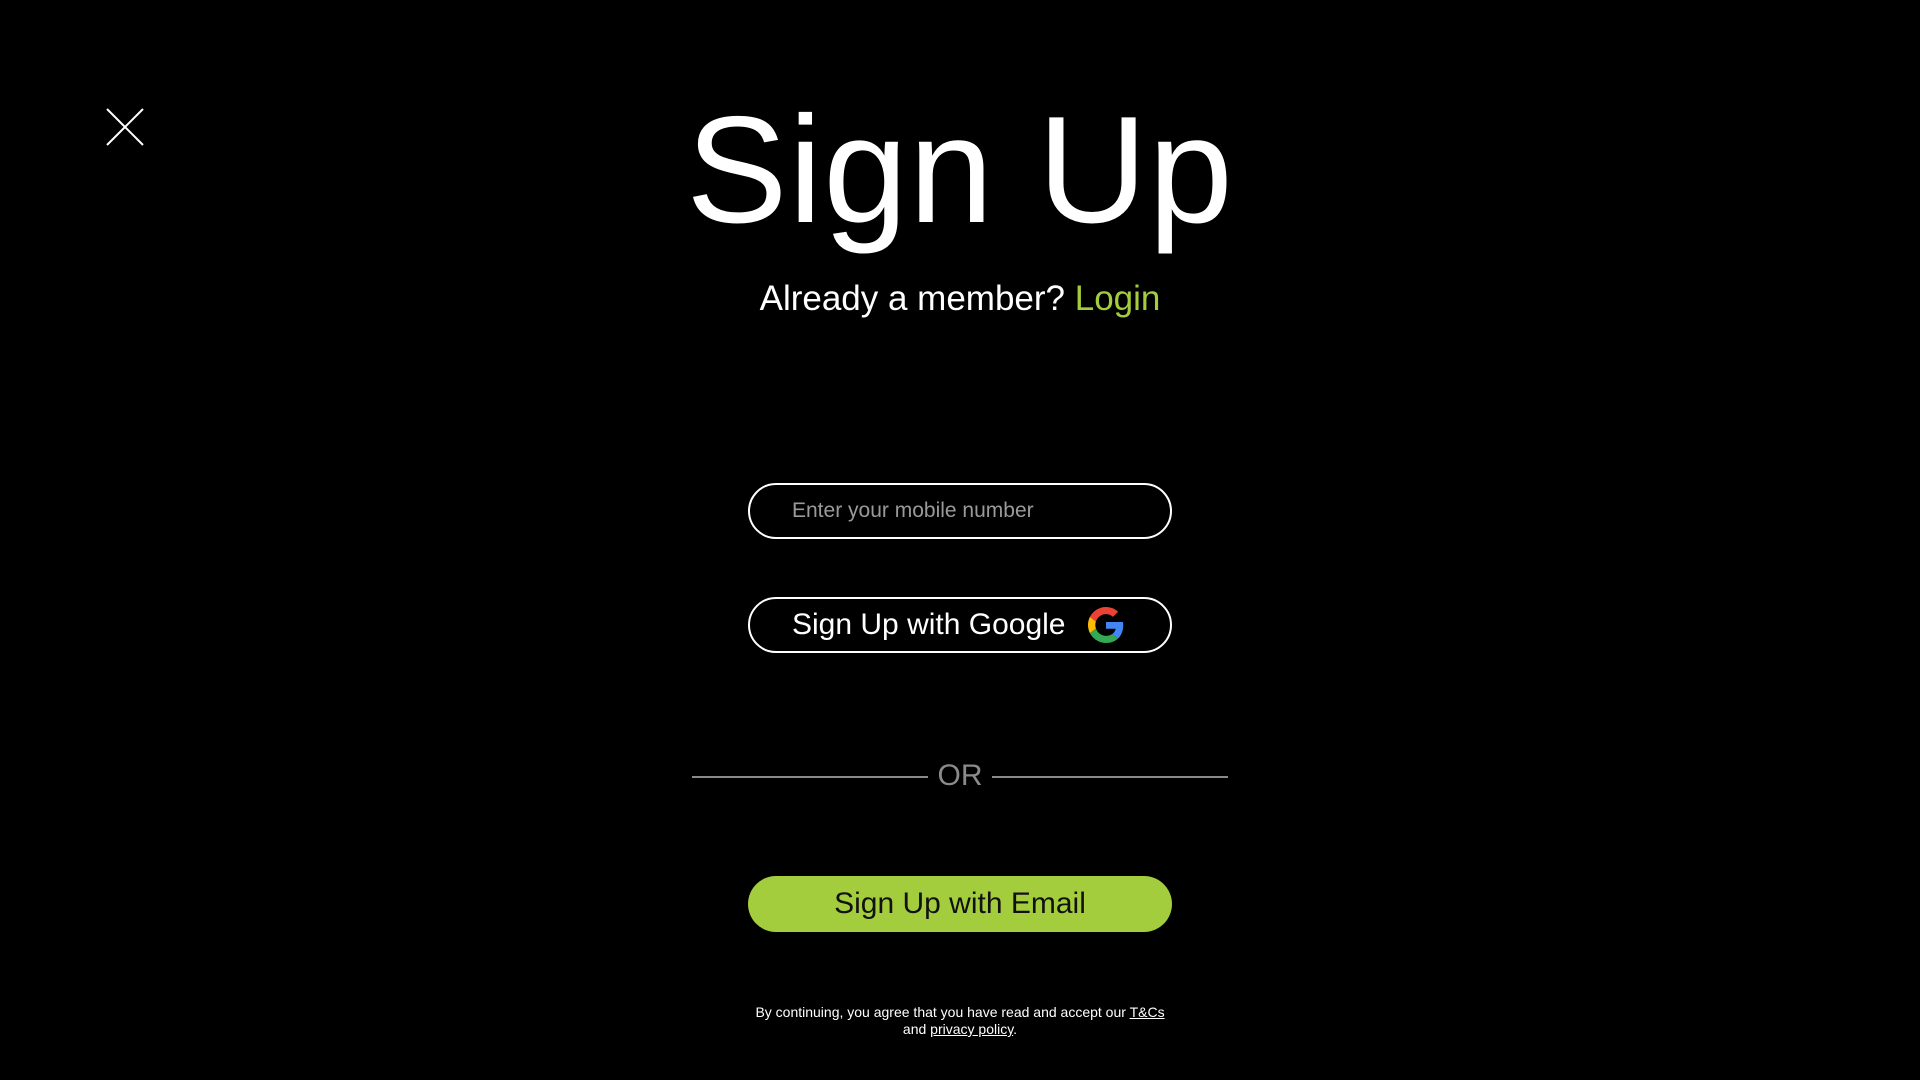  What do you see at coordinates (1147, 1012) in the screenshot?
I see `tcs-link: T&Cs` at bounding box center [1147, 1012].